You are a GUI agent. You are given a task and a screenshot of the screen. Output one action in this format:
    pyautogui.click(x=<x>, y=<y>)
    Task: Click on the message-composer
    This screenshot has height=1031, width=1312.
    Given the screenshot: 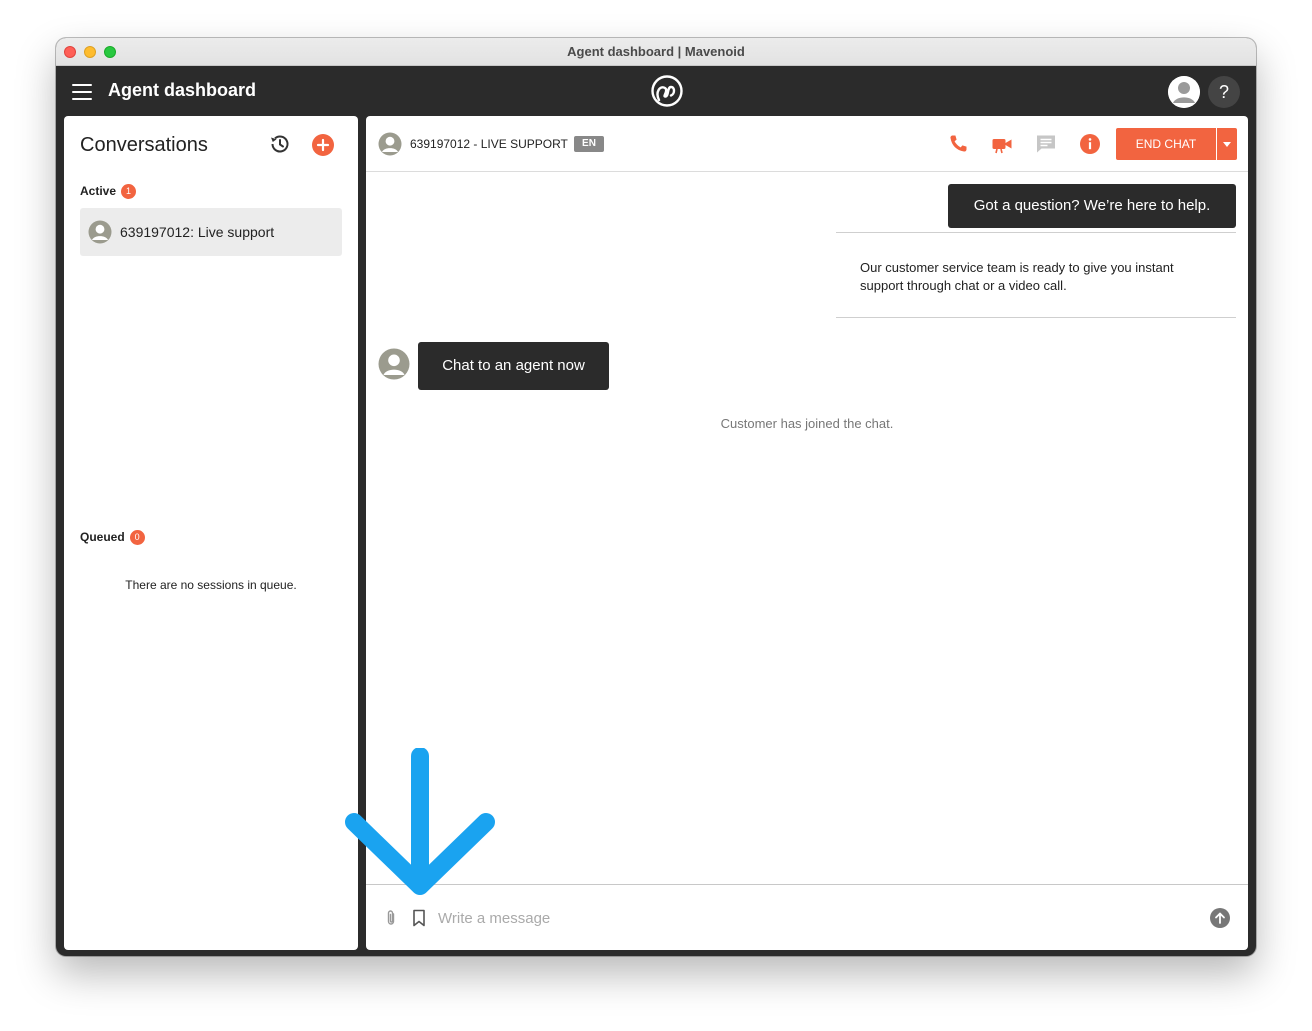 What is the action you would take?
    pyautogui.click(x=807, y=917)
    